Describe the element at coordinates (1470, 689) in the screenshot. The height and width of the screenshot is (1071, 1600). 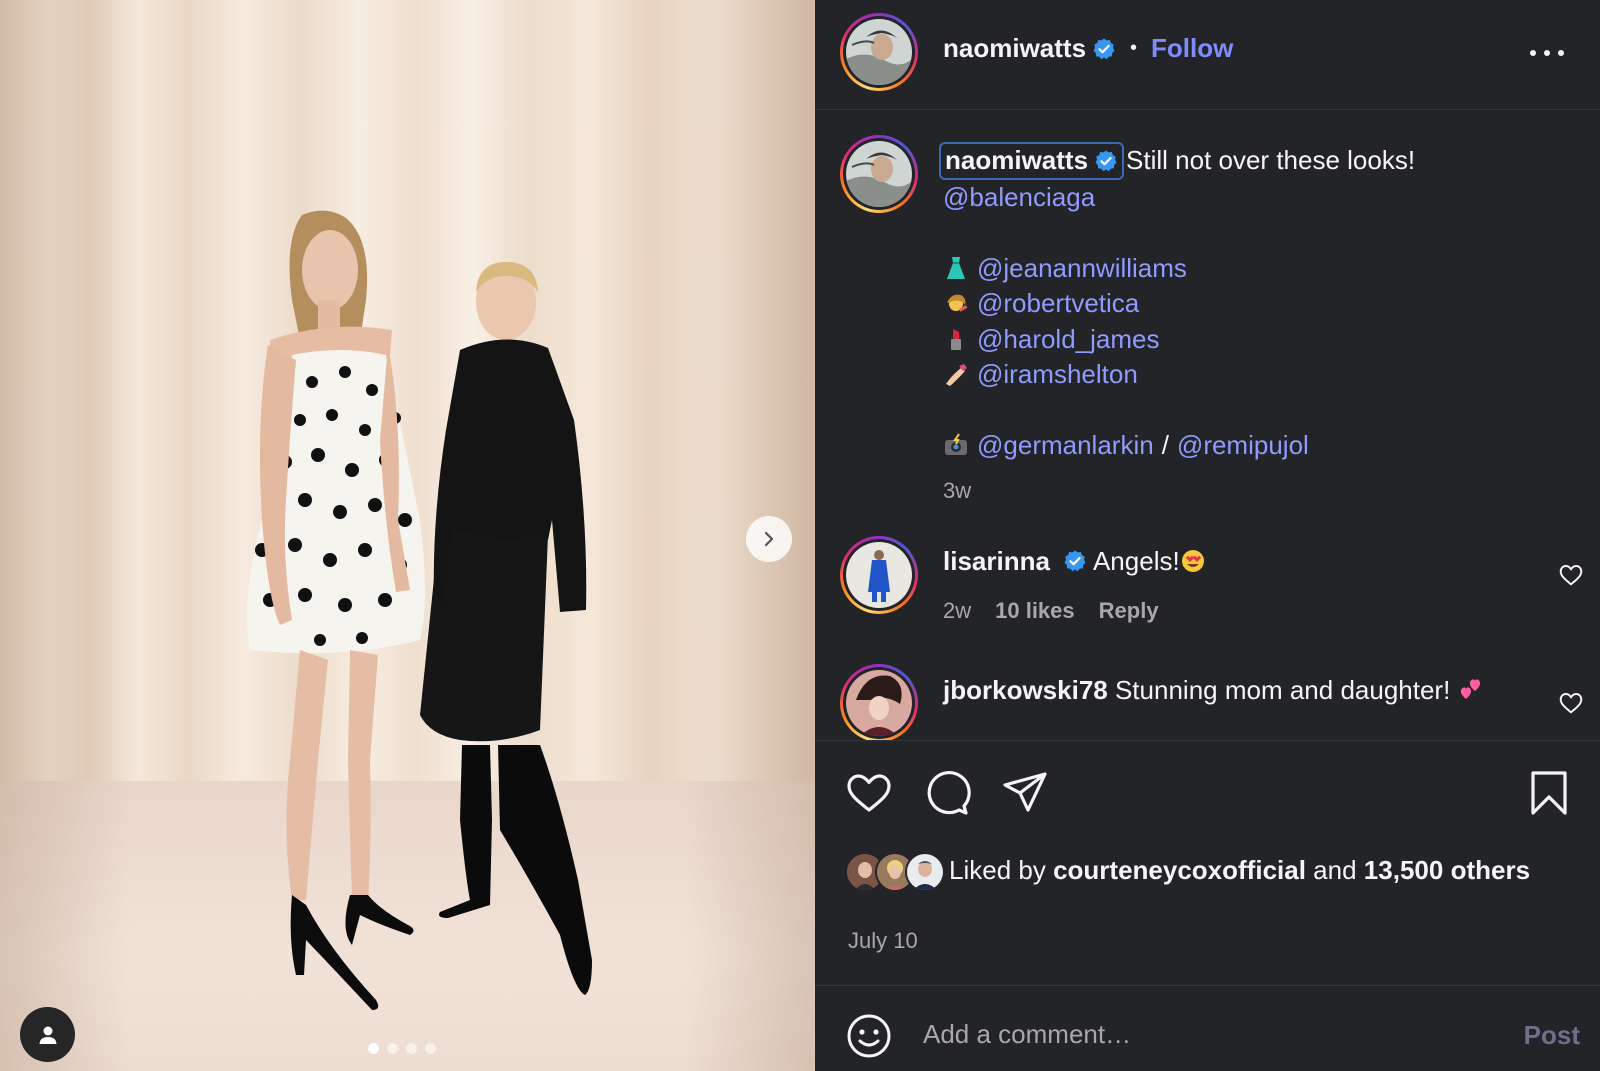
I see `two-hearts-emoji-icon` at that location.